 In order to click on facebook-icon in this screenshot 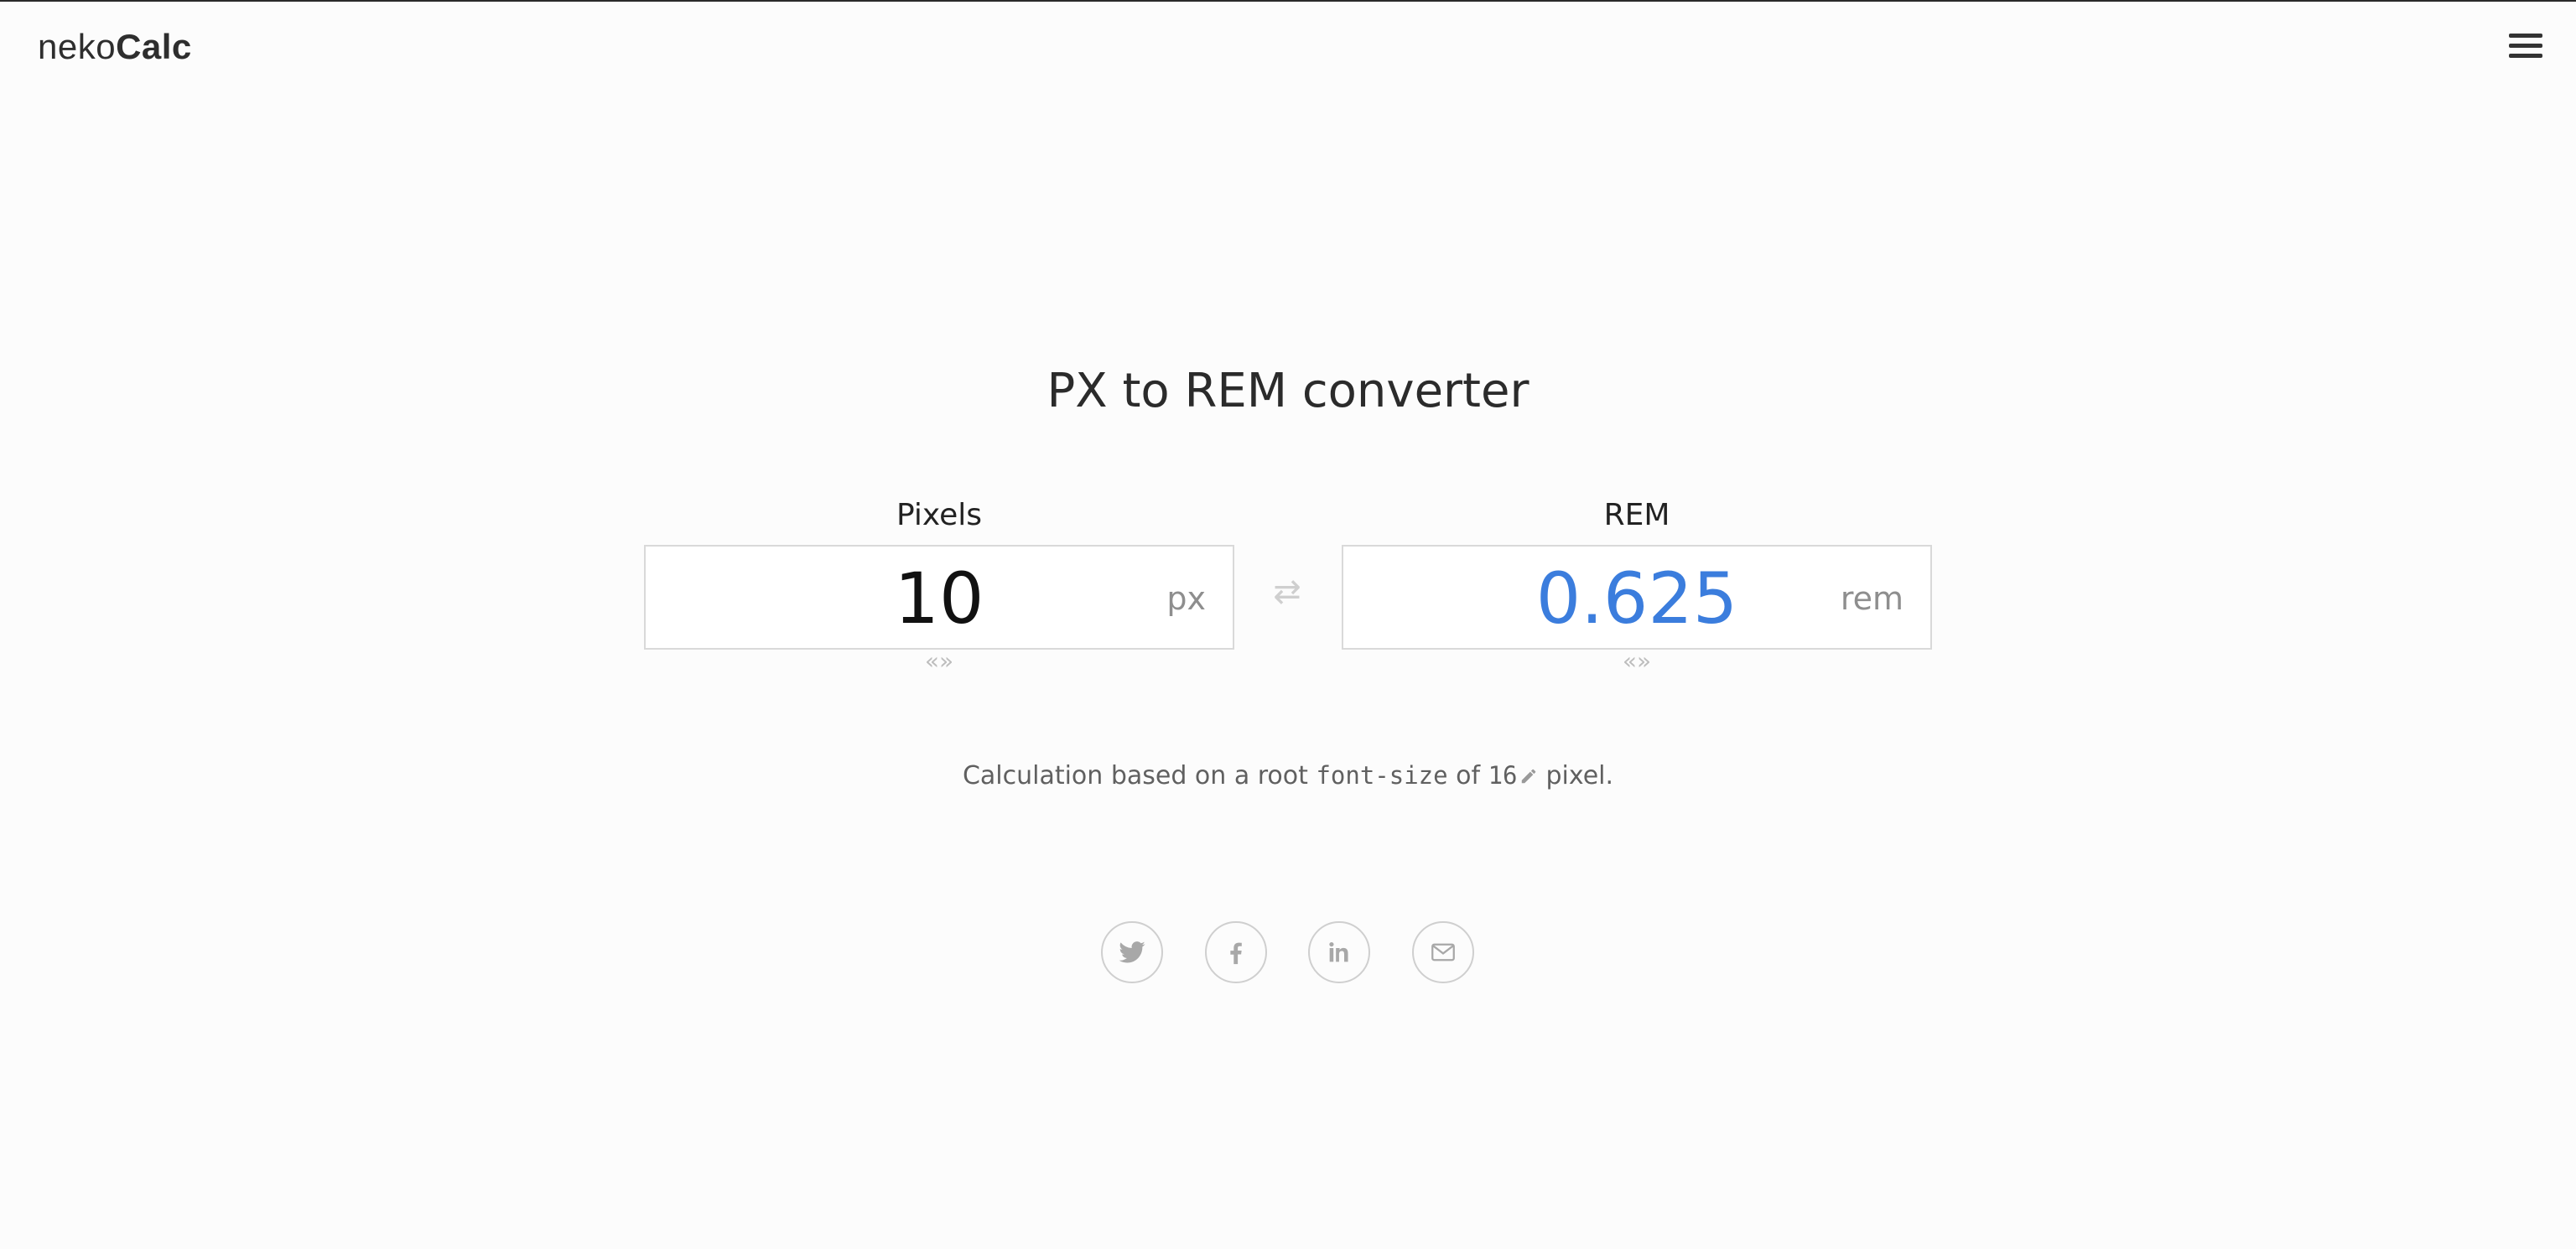, I will do `click(1236, 953)`.